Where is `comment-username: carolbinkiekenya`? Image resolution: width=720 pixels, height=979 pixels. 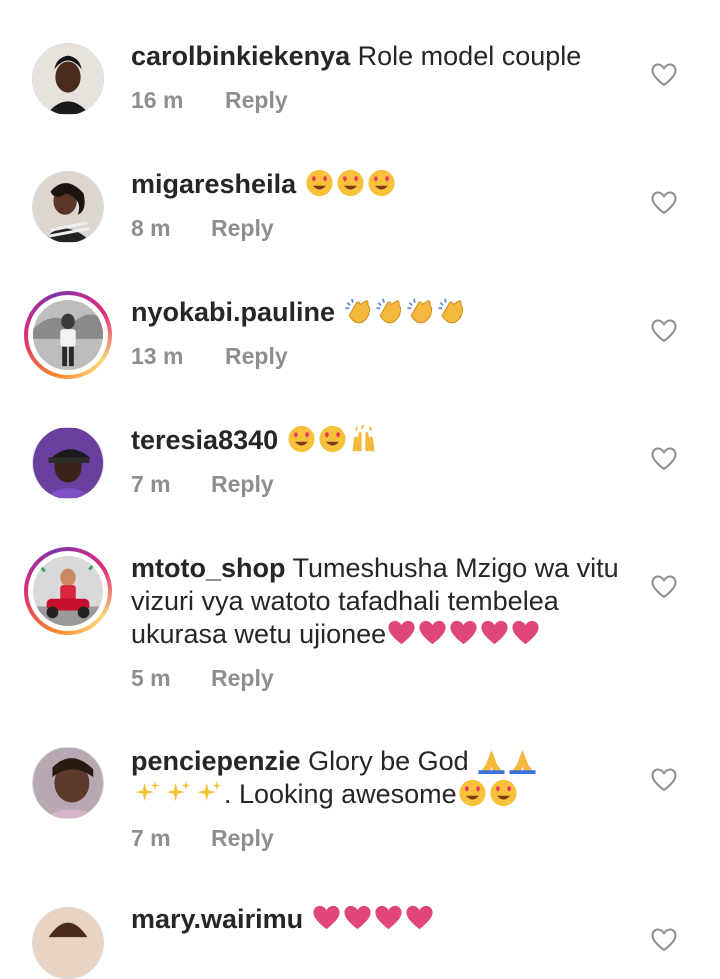 comment-username: carolbinkiekenya is located at coordinates (240, 56).